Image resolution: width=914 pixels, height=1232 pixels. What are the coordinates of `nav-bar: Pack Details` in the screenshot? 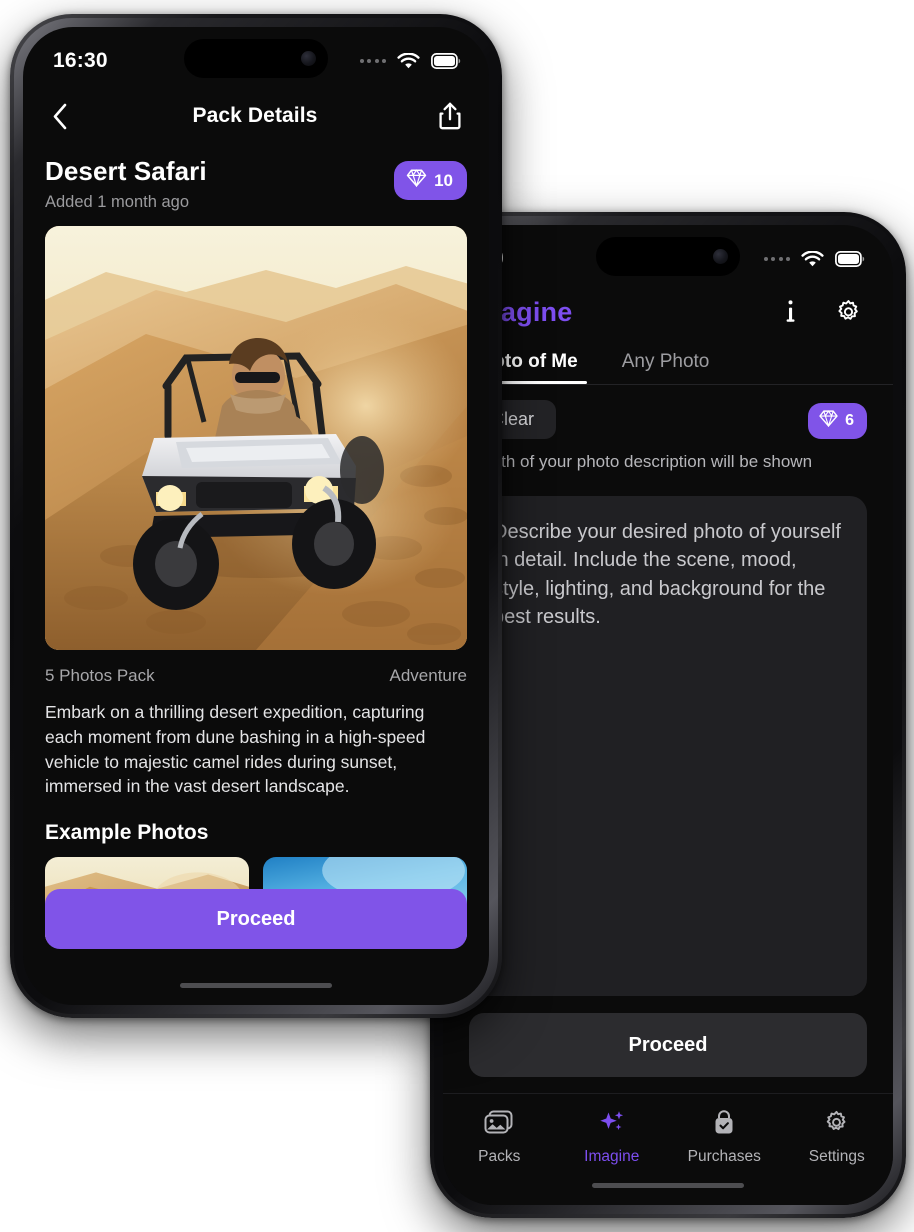 It's located at (256, 116).